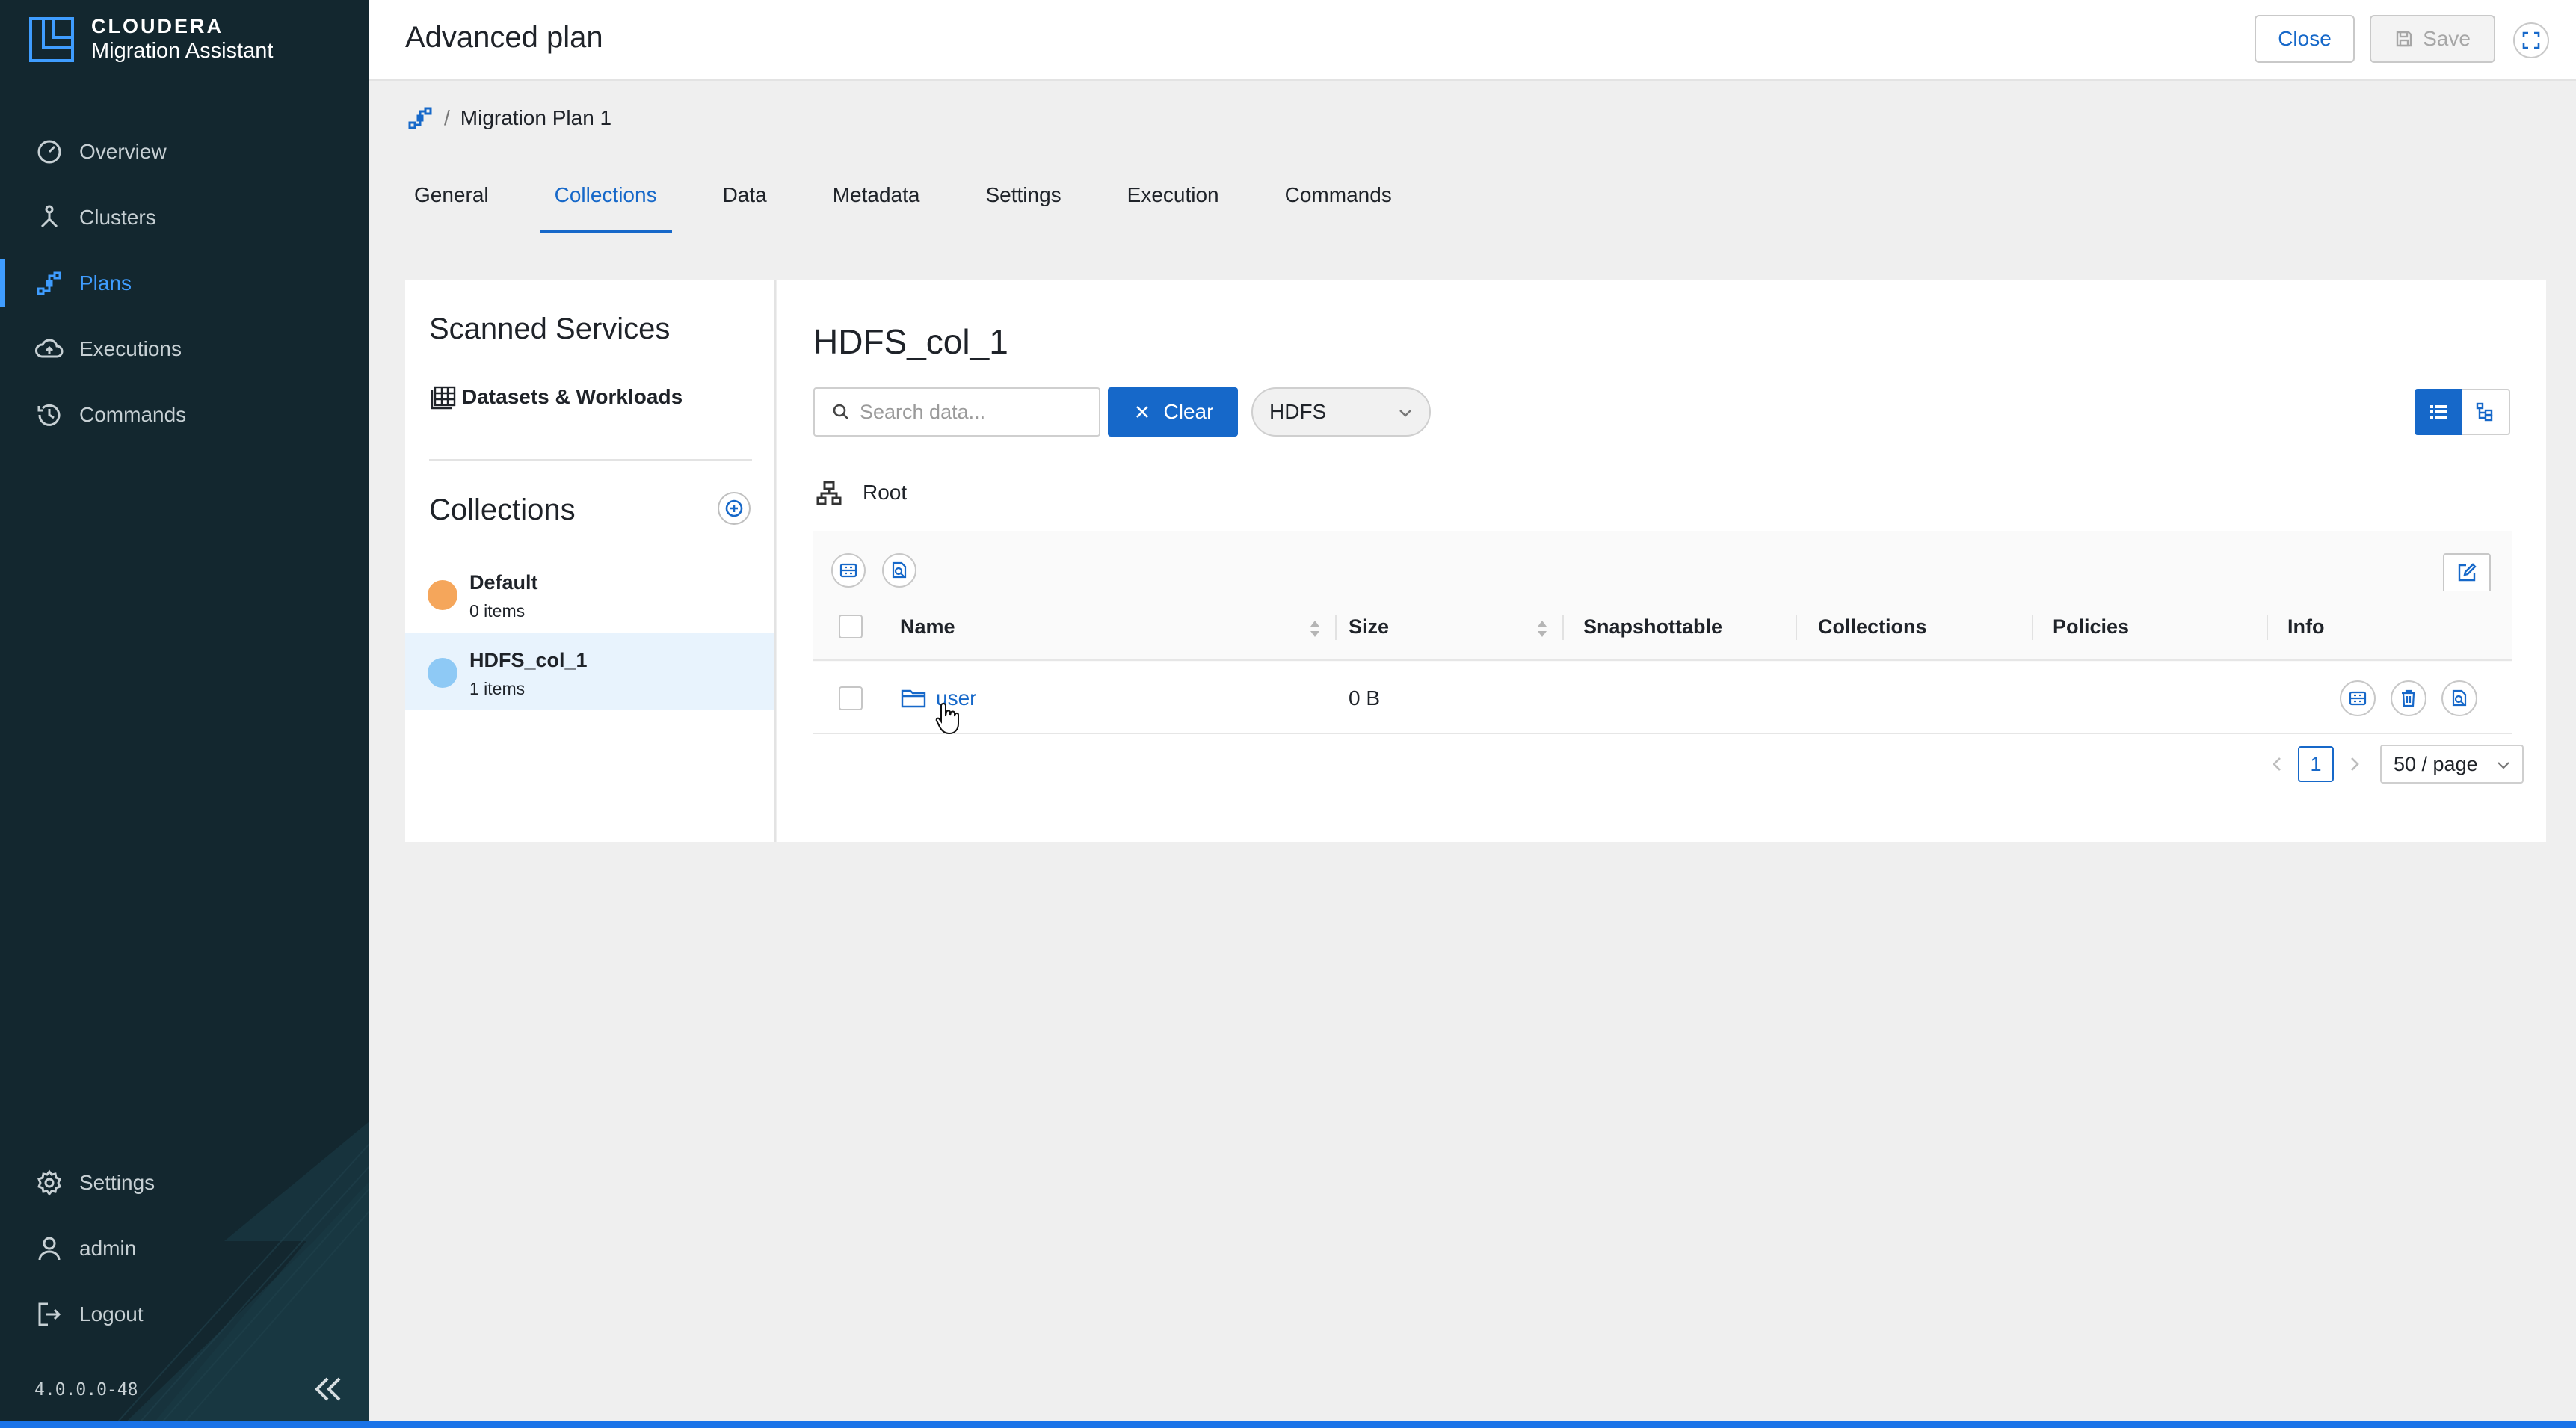 This screenshot has width=2576, height=1428. I want to click on table-grid-icon, so click(443, 398).